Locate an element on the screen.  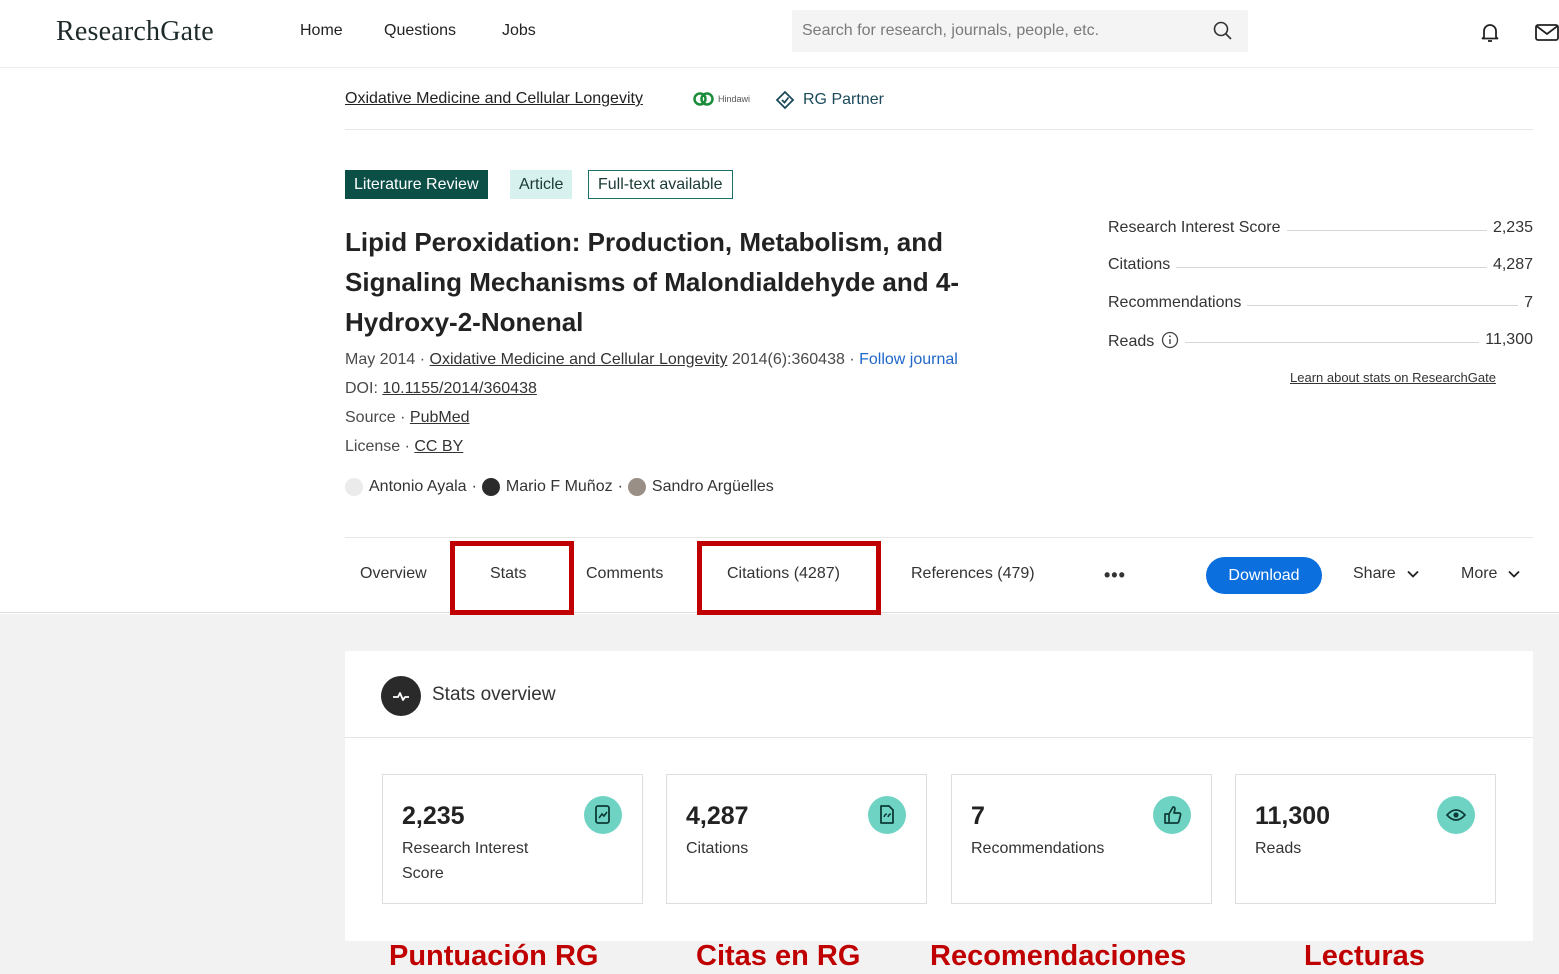
stat-value: 7 is located at coordinates (1525, 303).